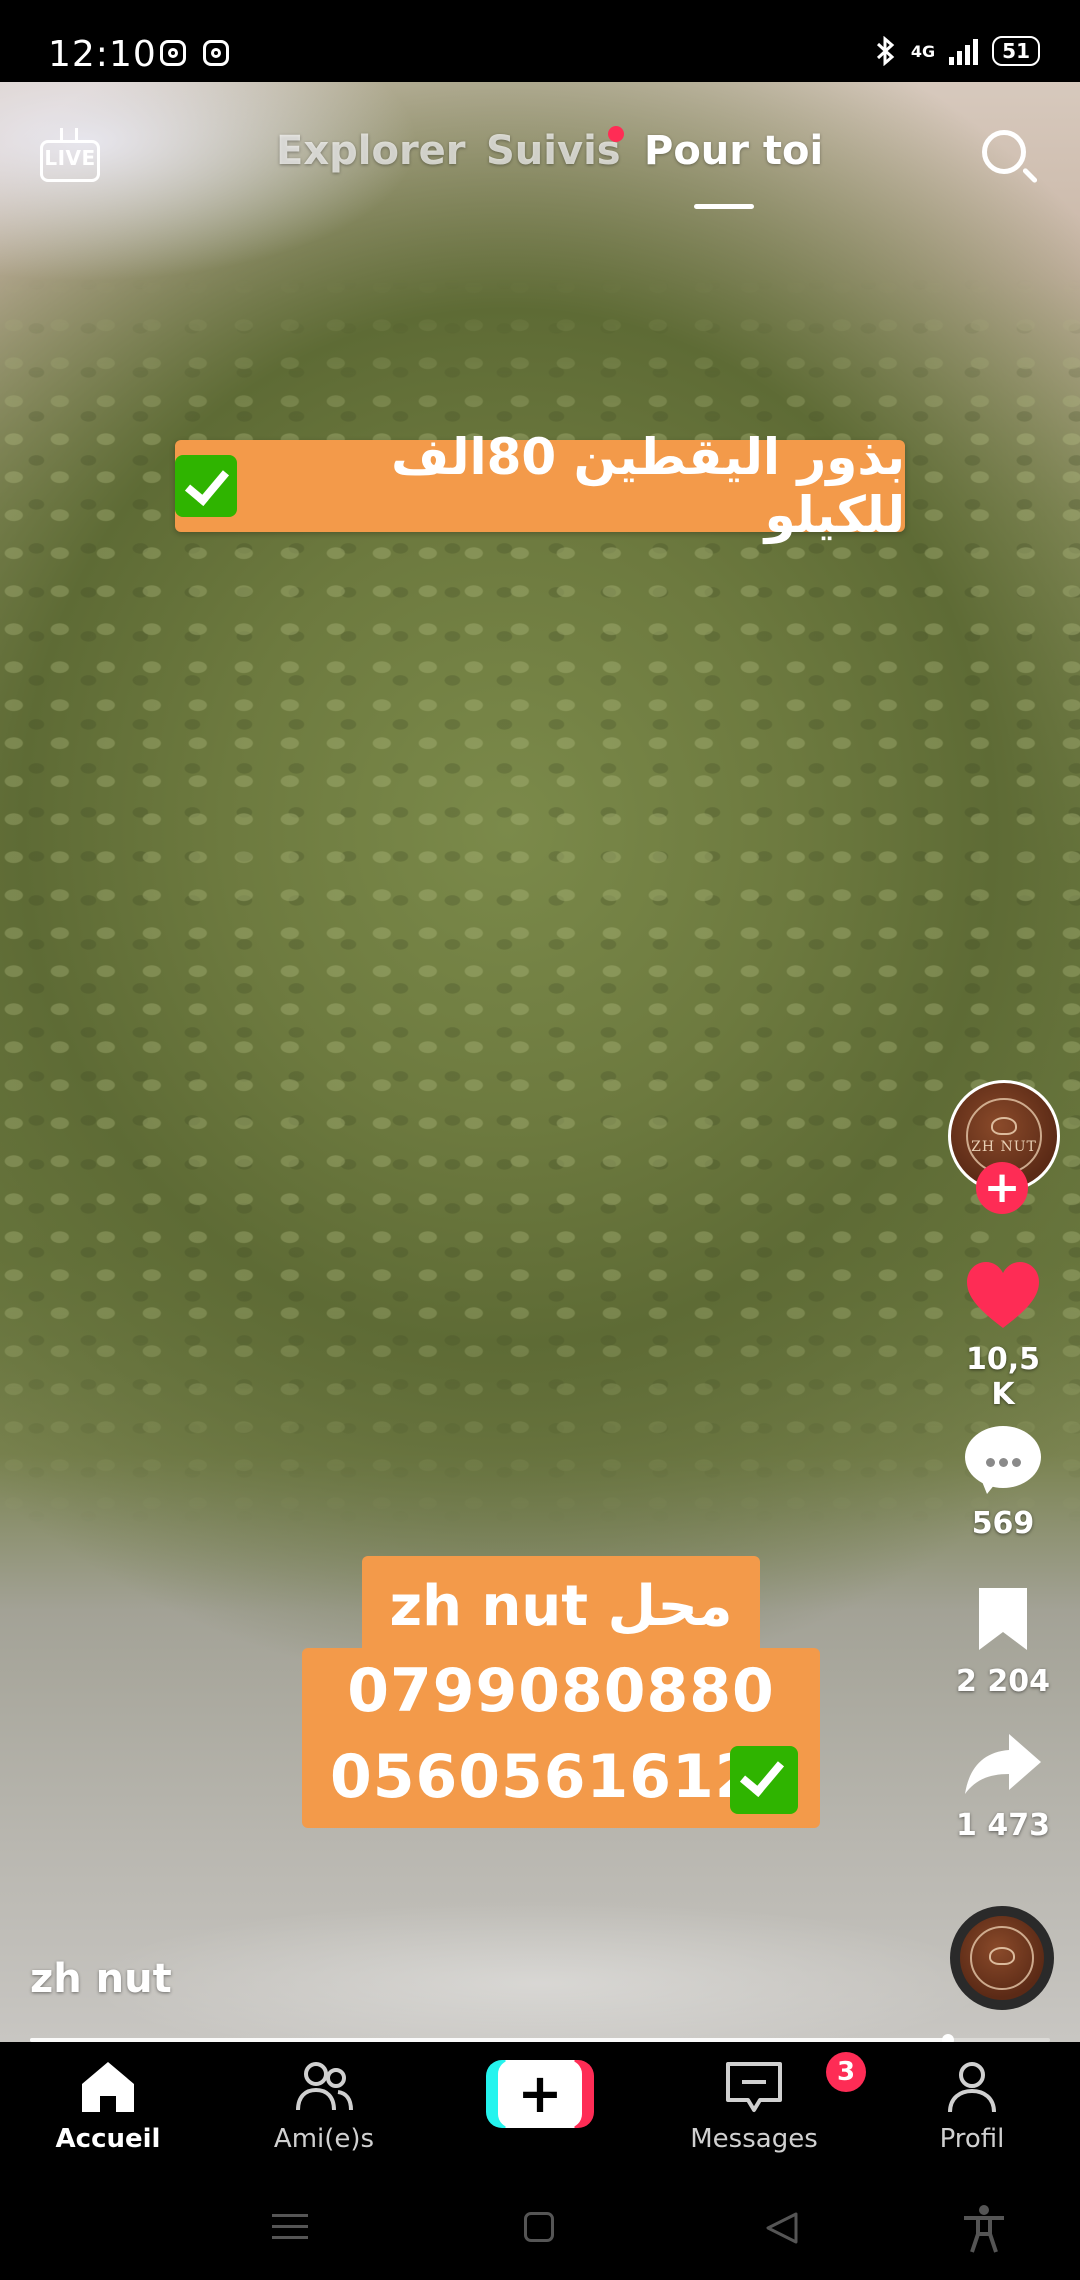  Describe the element at coordinates (1003, 1295) in the screenshot. I see `heart-icon` at that location.